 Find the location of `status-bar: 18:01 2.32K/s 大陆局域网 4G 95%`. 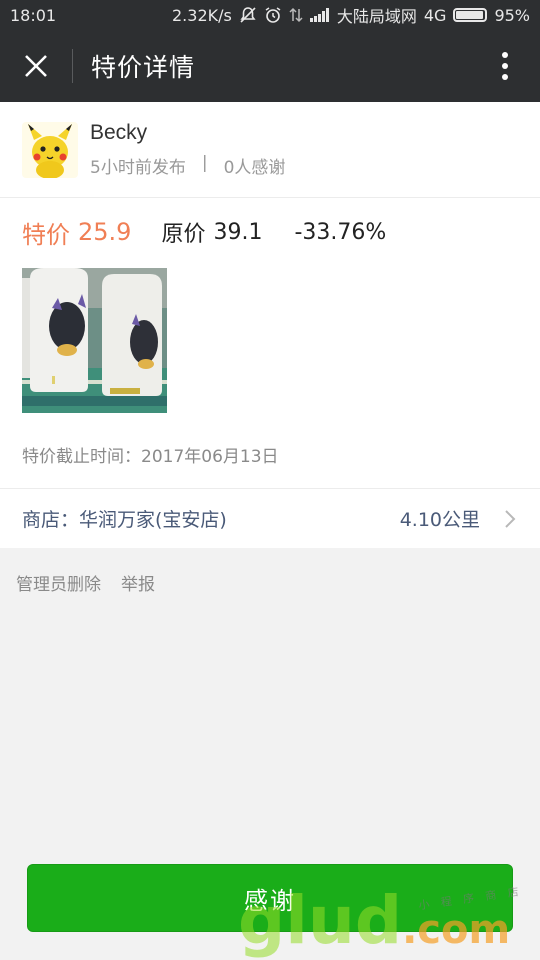

status-bar: 18:01 2.32K/s 大陆局域网 4G 95% is located at coordinates (270, 15).